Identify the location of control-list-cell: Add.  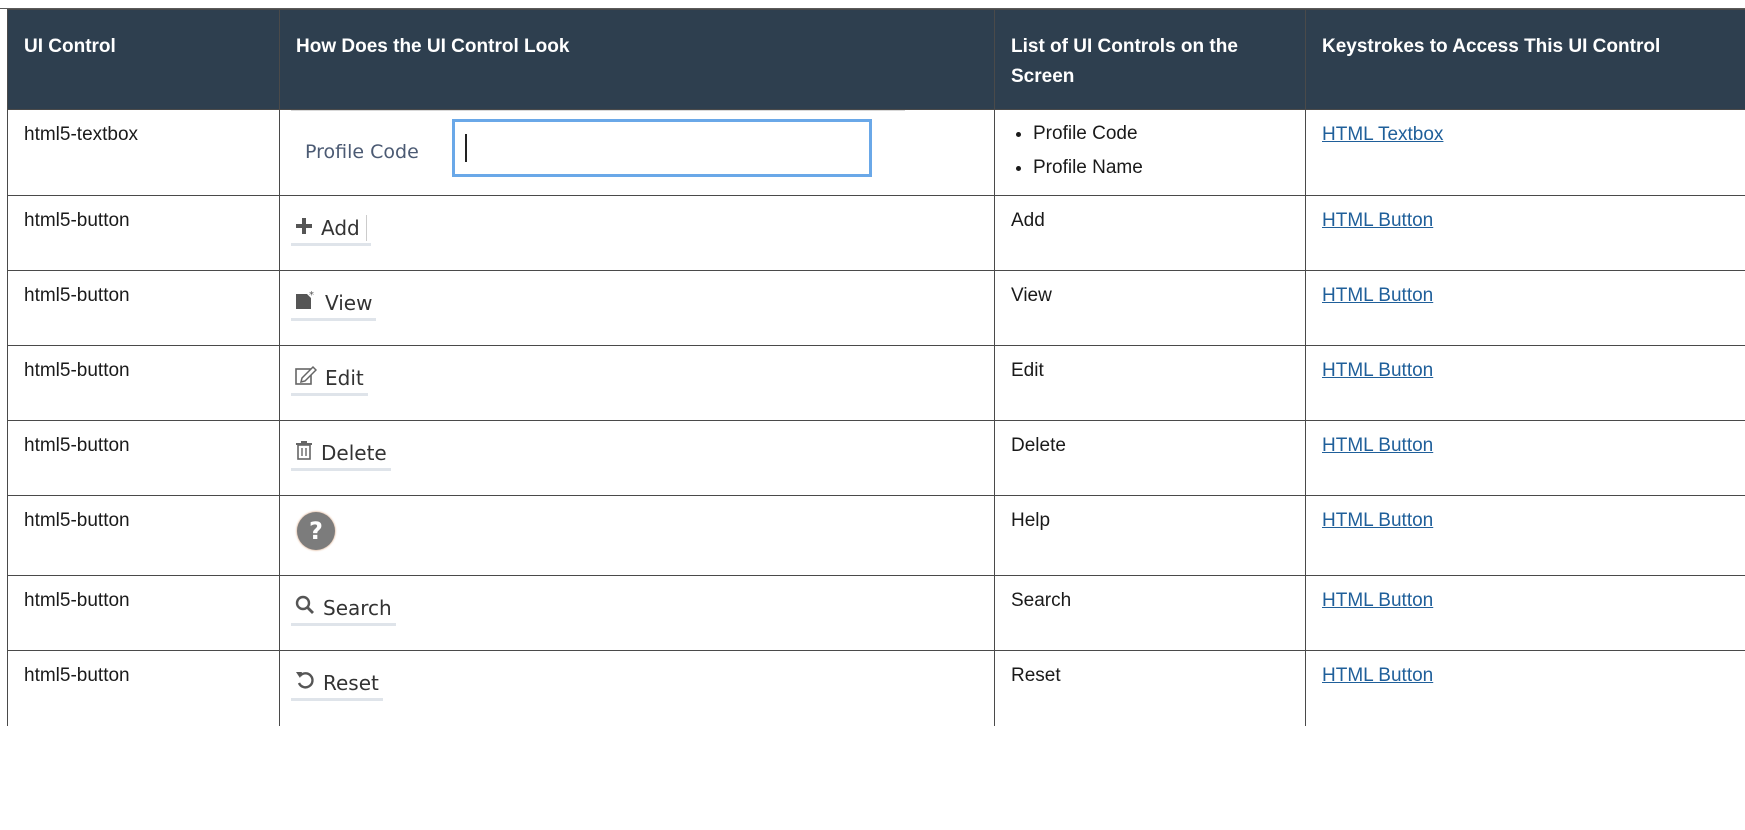
(1150, 233).